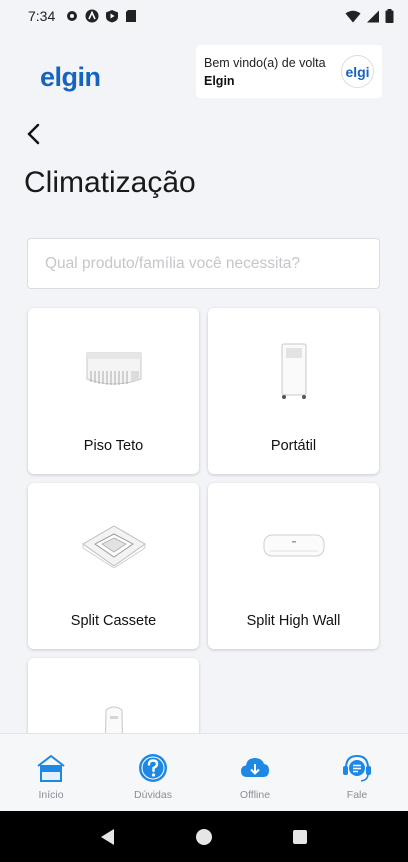 The width and height of the screenshot is (408, 862). I want to click on nav-item-fale: Fale, so click(357, 772).